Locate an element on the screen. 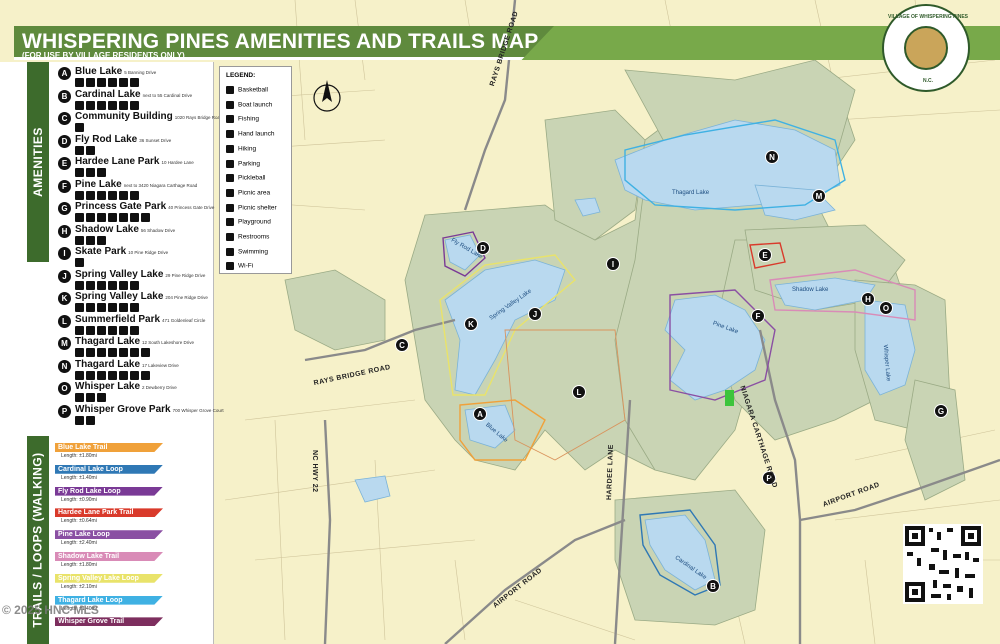  pin-E: E is located at coordinates (765, 255).